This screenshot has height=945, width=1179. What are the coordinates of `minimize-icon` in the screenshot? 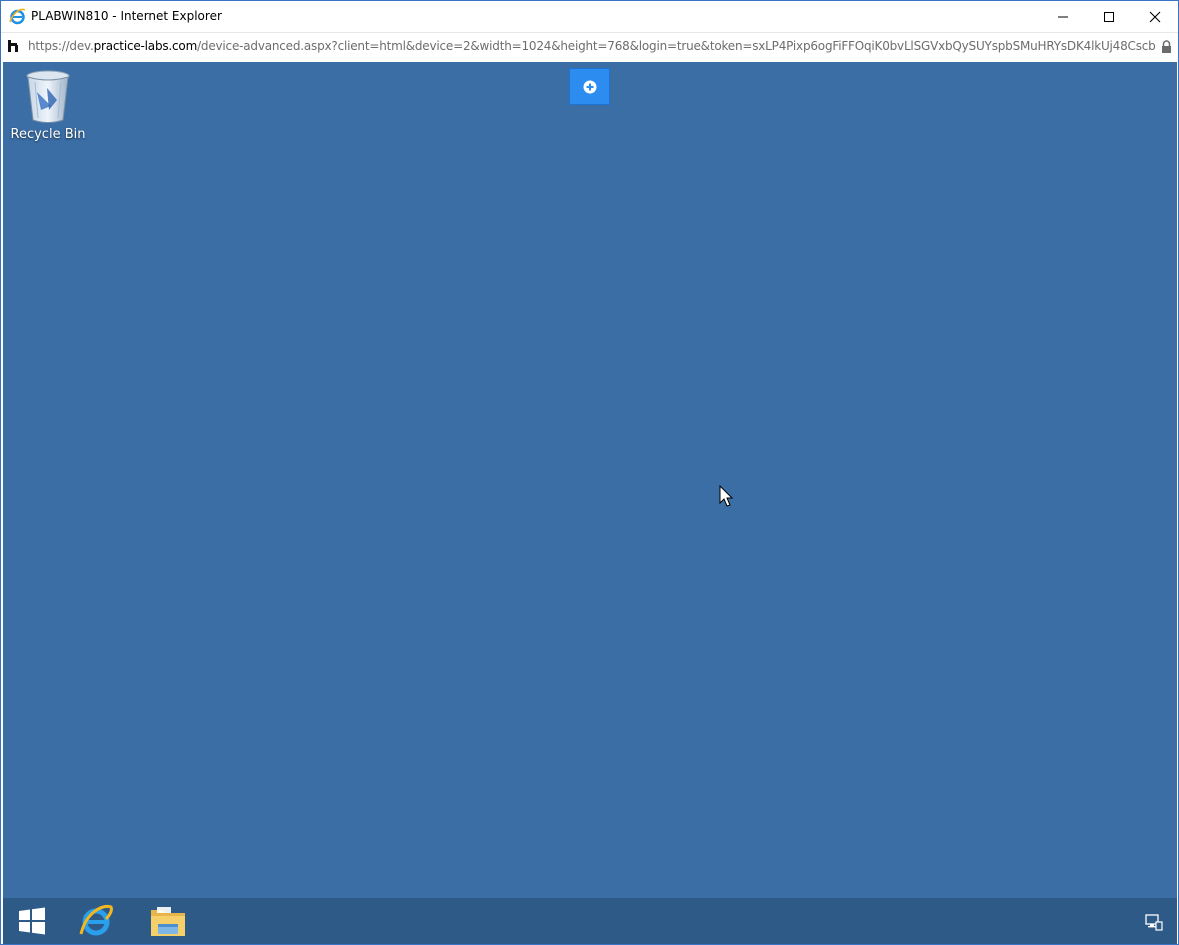 It's located at (1063, 16).